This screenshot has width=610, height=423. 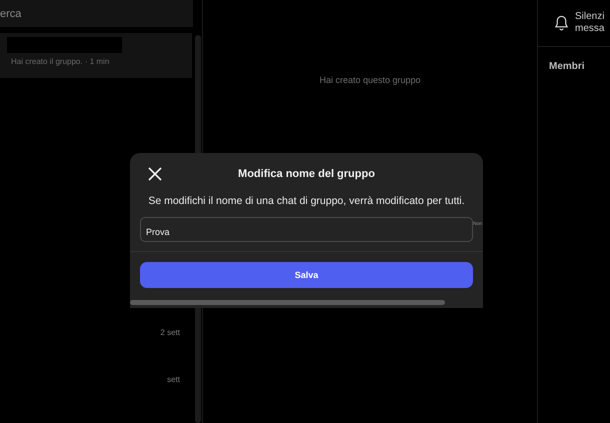 What do you see at coordinates (589, 23) in the screenshot?
I see `mute-label: Silenzi messa` at bounding box center [589, 23].